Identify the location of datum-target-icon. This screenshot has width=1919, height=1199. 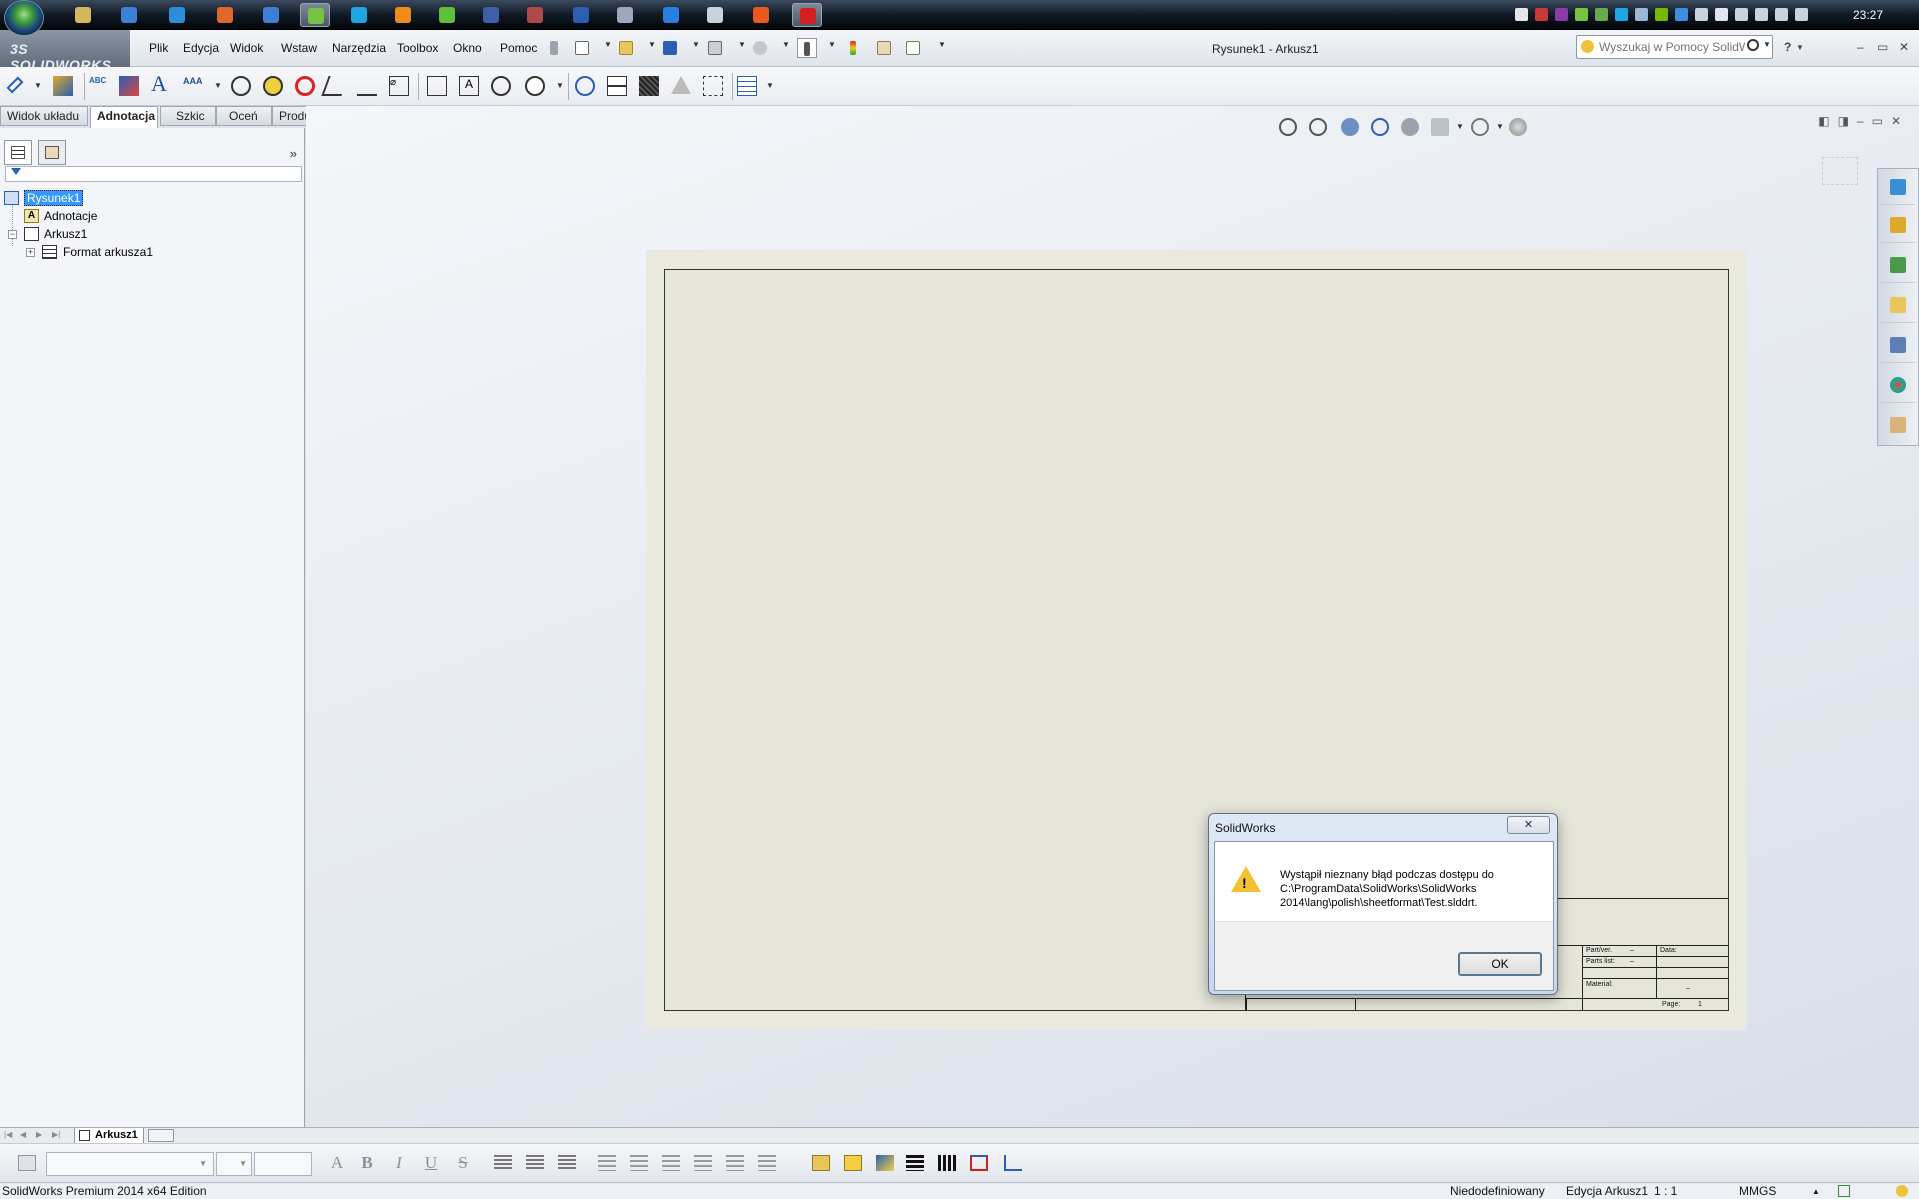
(501, 86).